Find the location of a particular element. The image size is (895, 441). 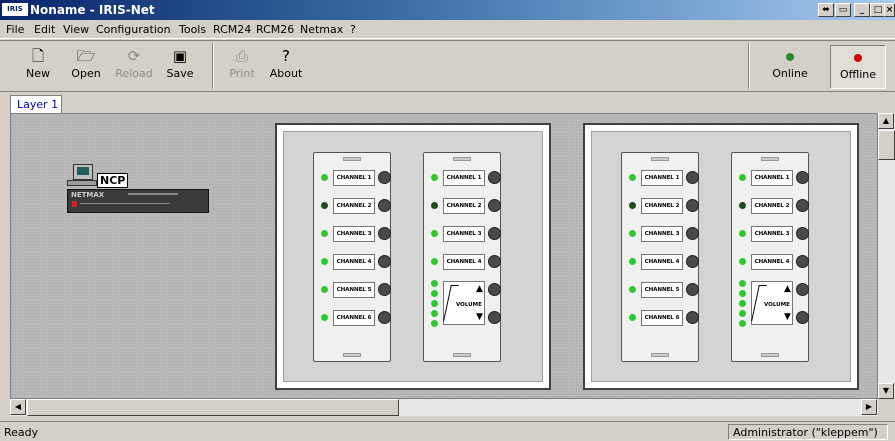

scroll-up-arrow-icon: ▲ is located at coordinates (886, 121).